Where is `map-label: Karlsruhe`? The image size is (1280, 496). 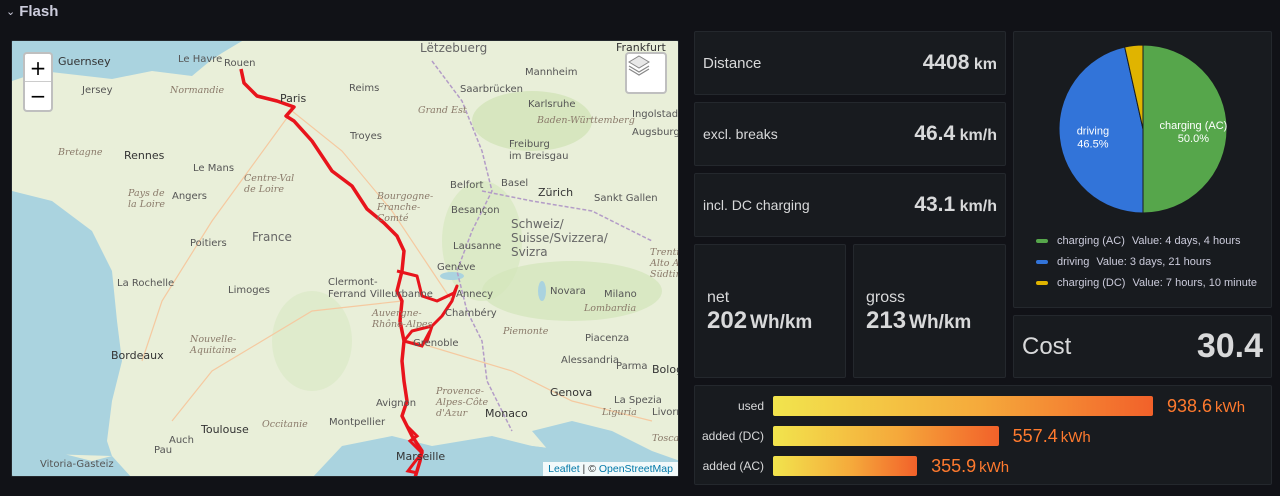 map-label: Karlsruhe is located at coordinates (552, 104).